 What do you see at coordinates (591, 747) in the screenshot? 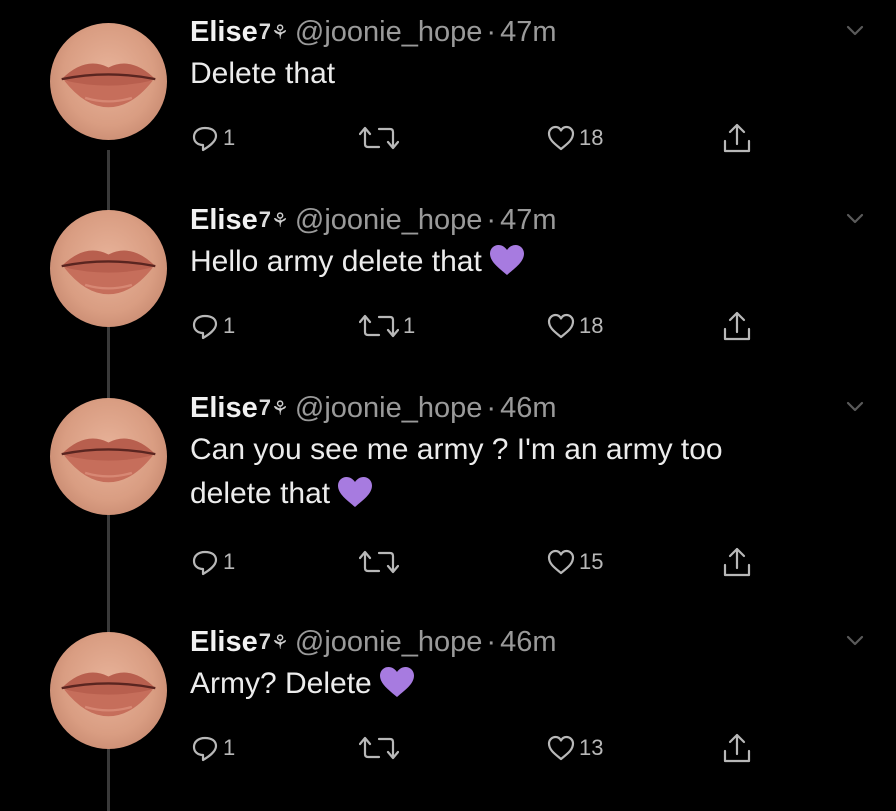
I see `like-count: 13` at bounding box center [591, 747].